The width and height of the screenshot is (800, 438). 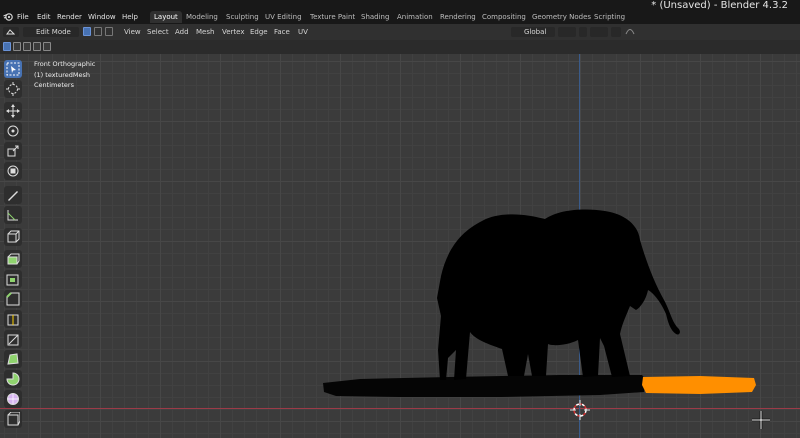 I want to click on tab-shading: Shading, so click(x=375, y=17).